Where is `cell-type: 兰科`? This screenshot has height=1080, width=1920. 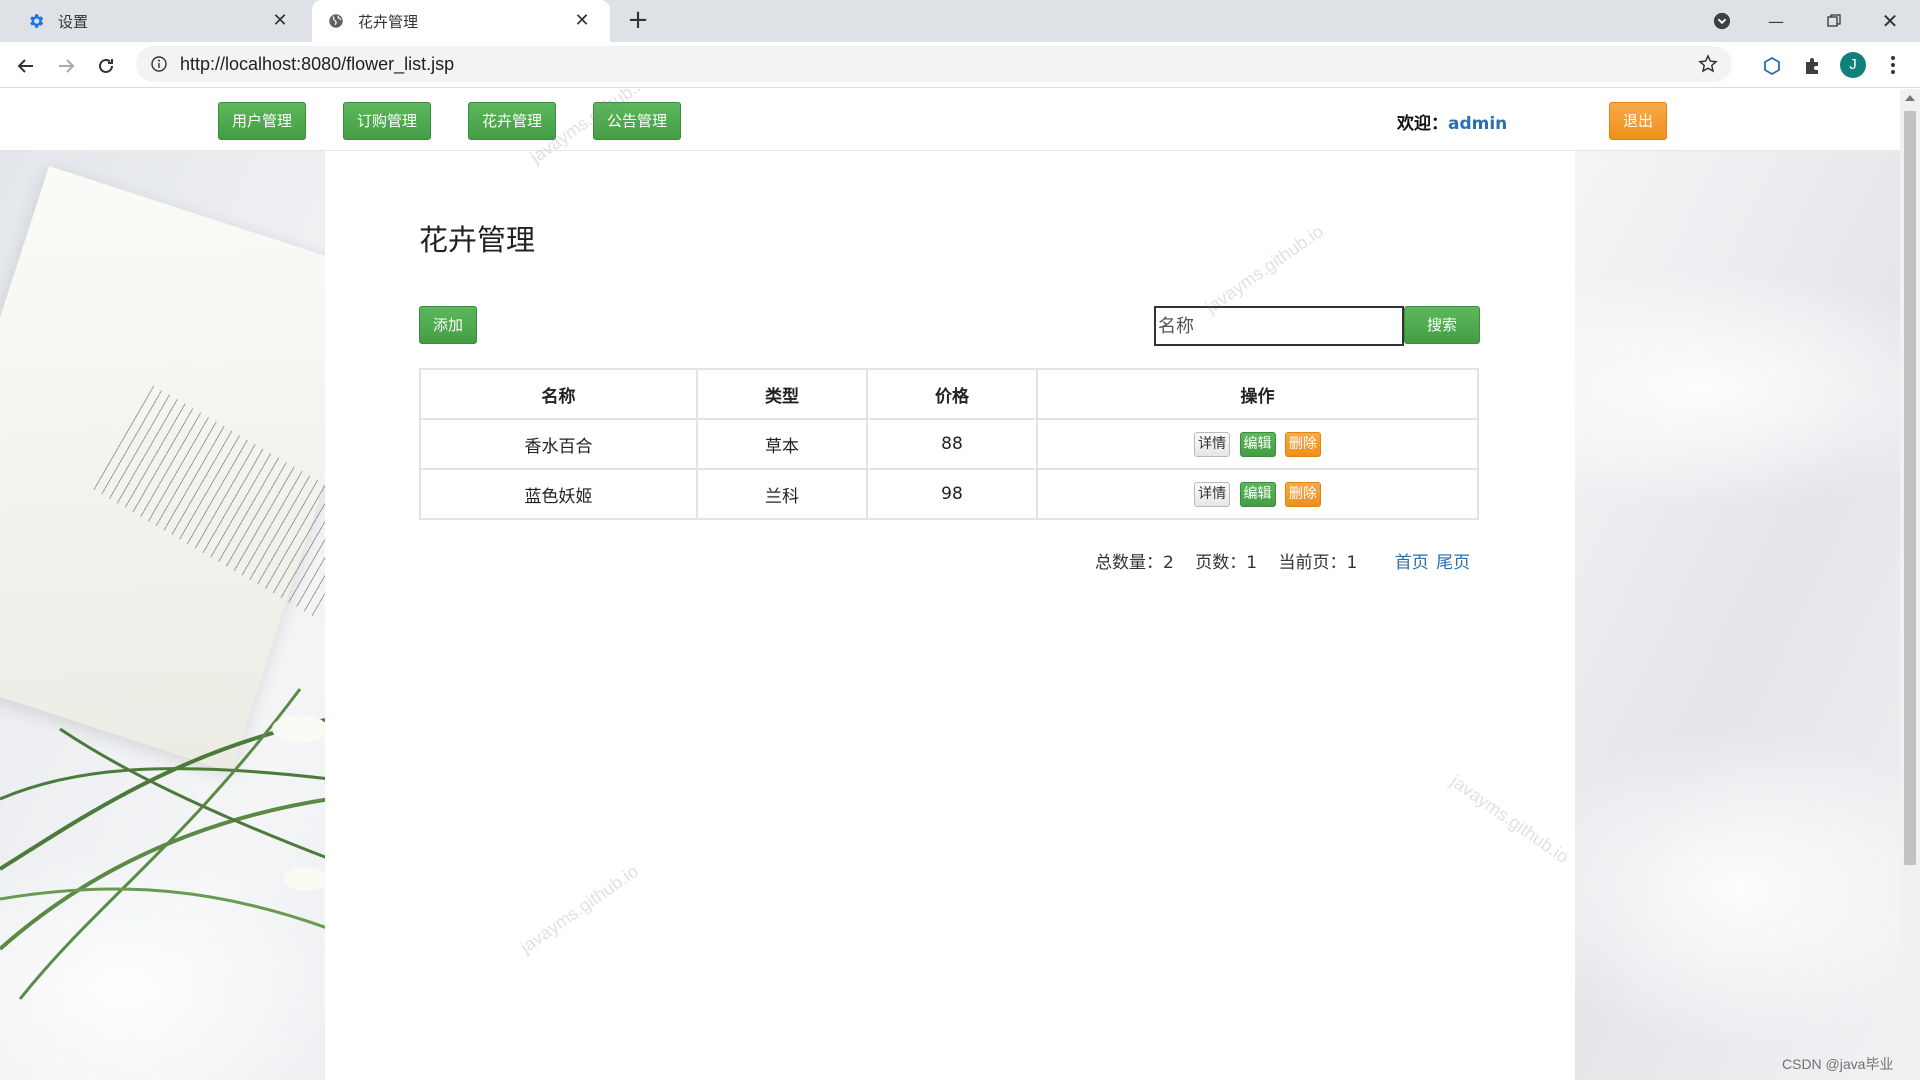 cell-type: 兰科 is located at coordinates (782, 494).